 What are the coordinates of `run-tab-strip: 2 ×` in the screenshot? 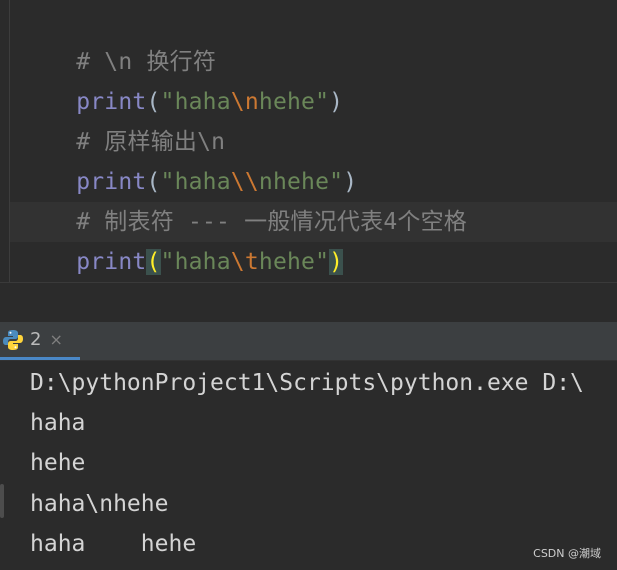 It's located at (308, 341).